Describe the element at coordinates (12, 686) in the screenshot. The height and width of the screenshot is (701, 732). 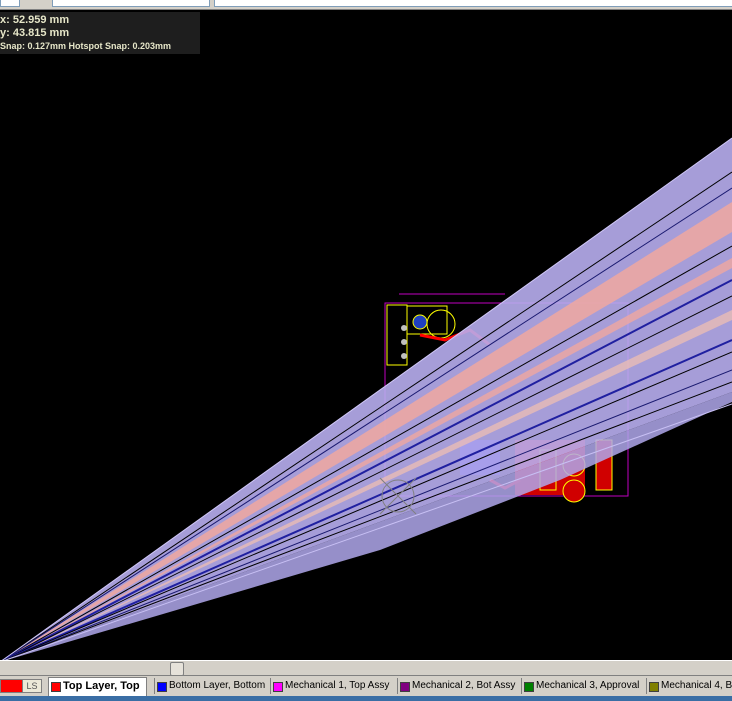
I see `current-layer-swatch` at that location.